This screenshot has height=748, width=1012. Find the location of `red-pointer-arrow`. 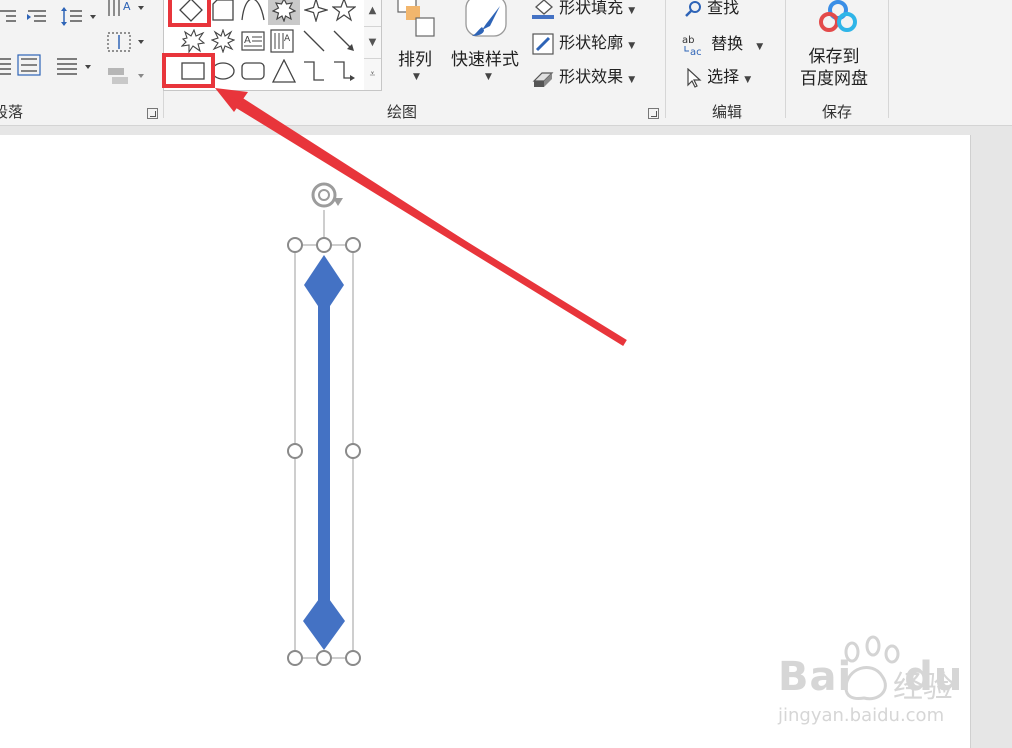

red-pointer-arrow is located at coordinates (421, 217).